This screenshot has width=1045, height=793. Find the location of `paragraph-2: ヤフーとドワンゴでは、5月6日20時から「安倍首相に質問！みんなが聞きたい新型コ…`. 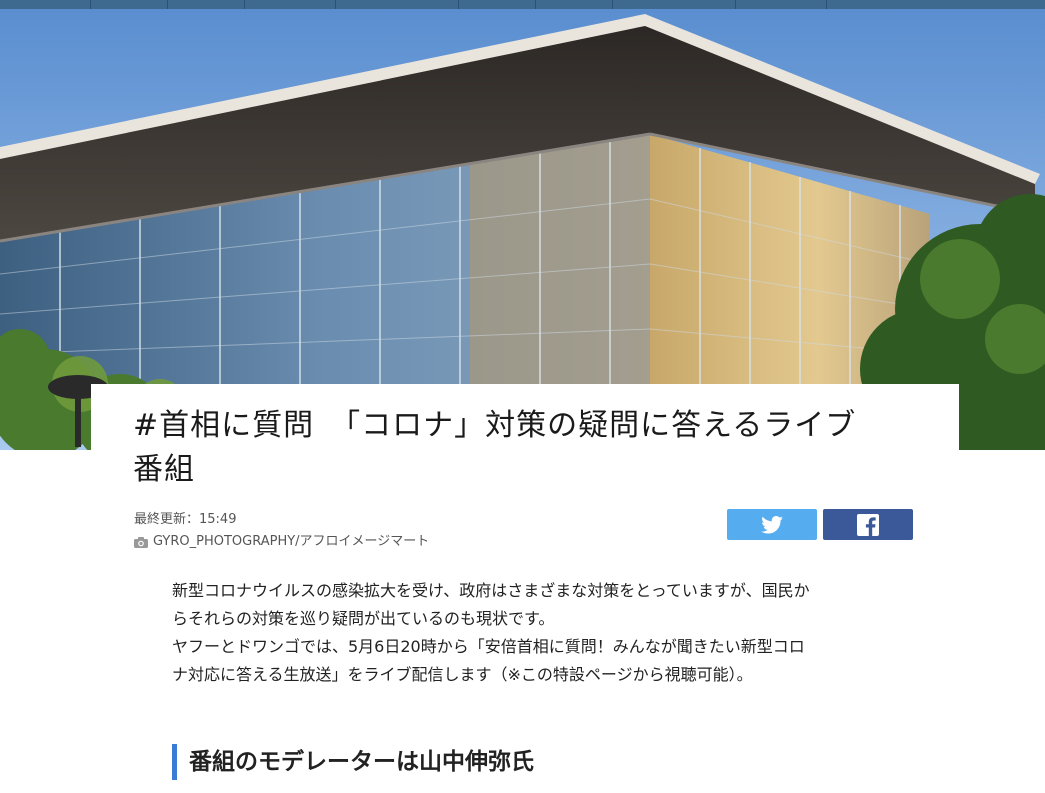

paragraph-2: ヤフーとドワンゴでは、5月6日20時から「安倍首相に質問！みんなが聞きたい新型コ… is located at coordinates (532, 661).